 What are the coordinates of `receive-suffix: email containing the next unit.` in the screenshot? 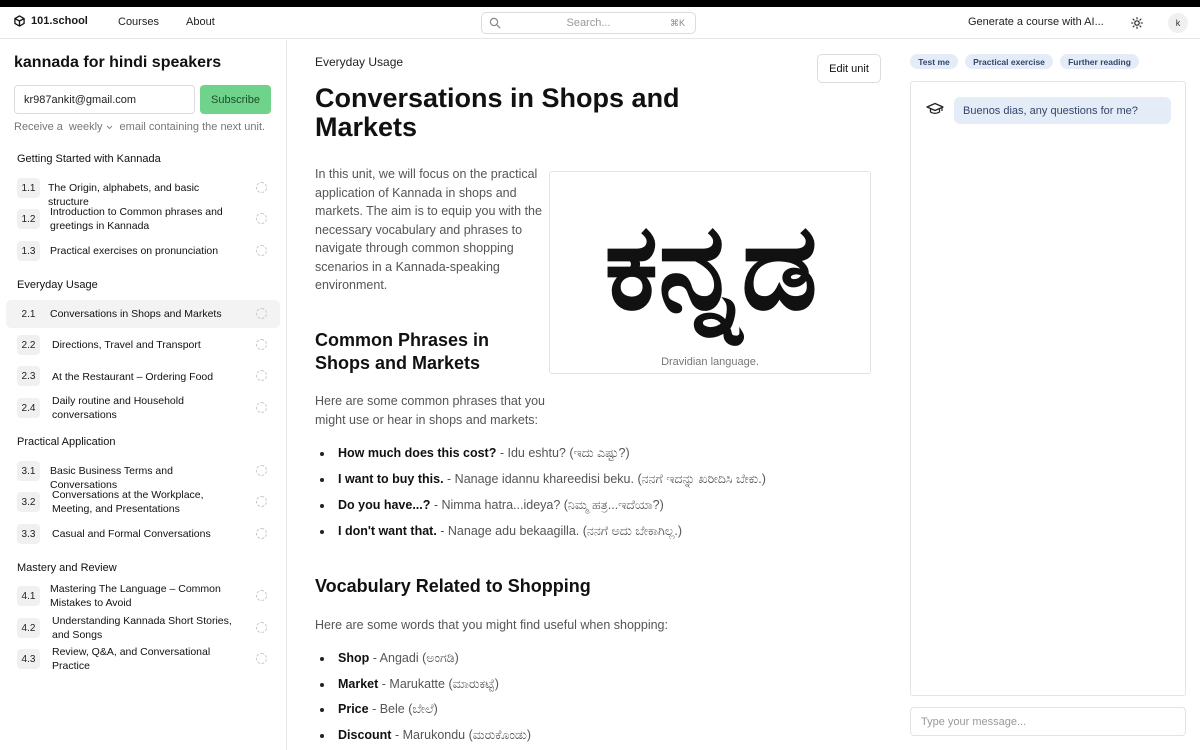 It's located at (192, 127).